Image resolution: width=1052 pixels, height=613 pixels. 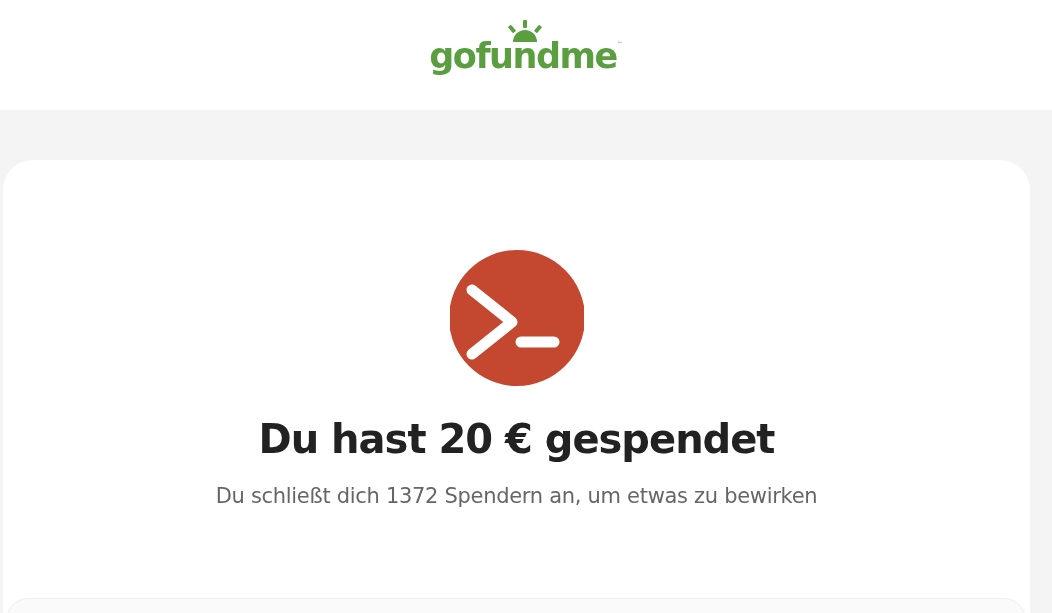 I want to click on terminal-icon, so click(x=516, y=318).